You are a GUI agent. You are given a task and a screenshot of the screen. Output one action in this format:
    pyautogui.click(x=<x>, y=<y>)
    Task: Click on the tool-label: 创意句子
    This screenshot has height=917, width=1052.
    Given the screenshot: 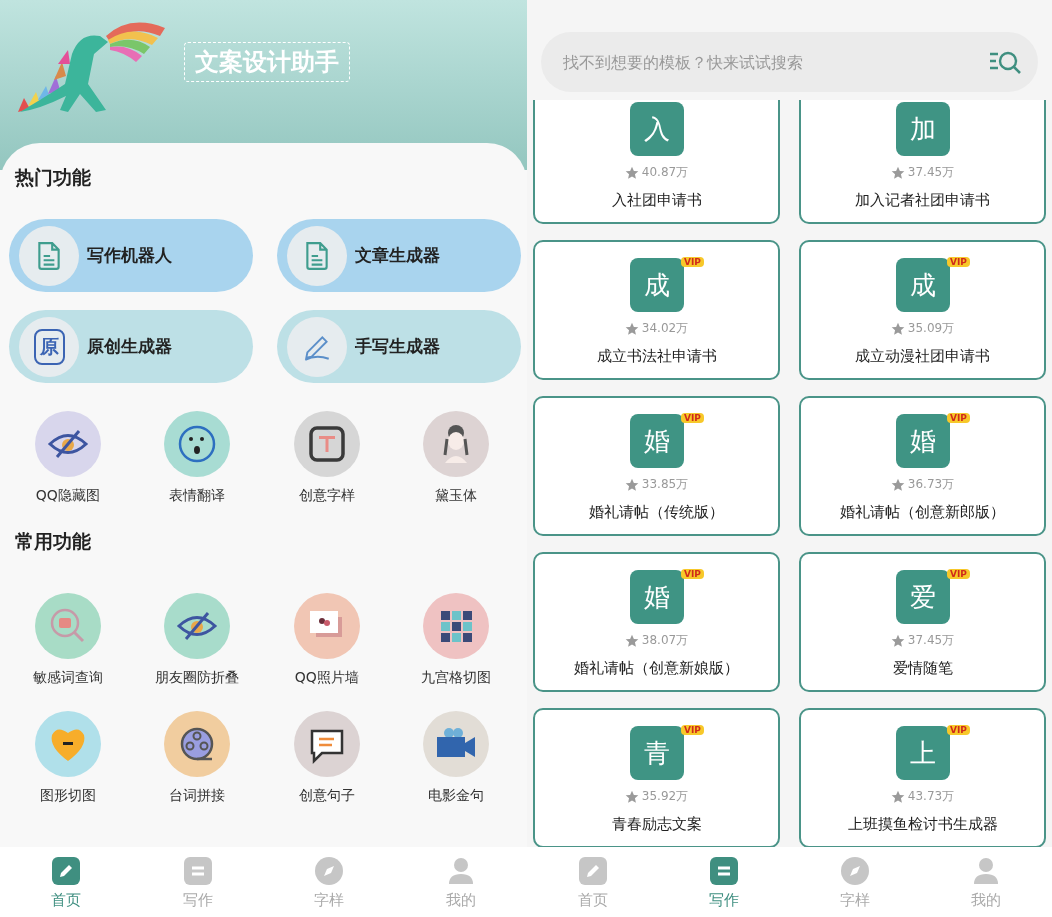 What is the action you would take?
    pyautogui.click(x=326, y=796)
    